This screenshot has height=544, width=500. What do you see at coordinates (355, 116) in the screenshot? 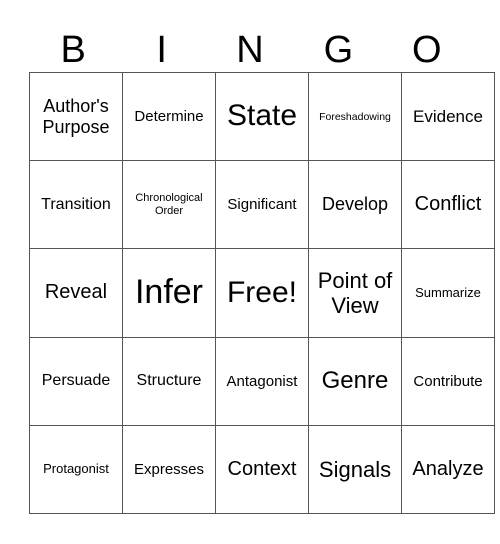
I see `bingo-cell: Foreshadowing` at bounding box center [355, 116].